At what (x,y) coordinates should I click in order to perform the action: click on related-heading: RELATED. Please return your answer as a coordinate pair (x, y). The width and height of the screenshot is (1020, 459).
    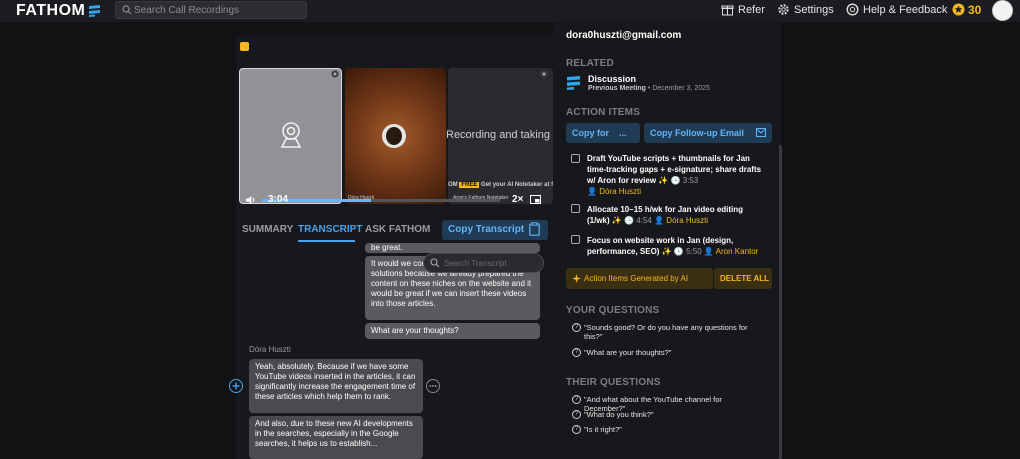
    Looking at the image, I should click on (590, 63).